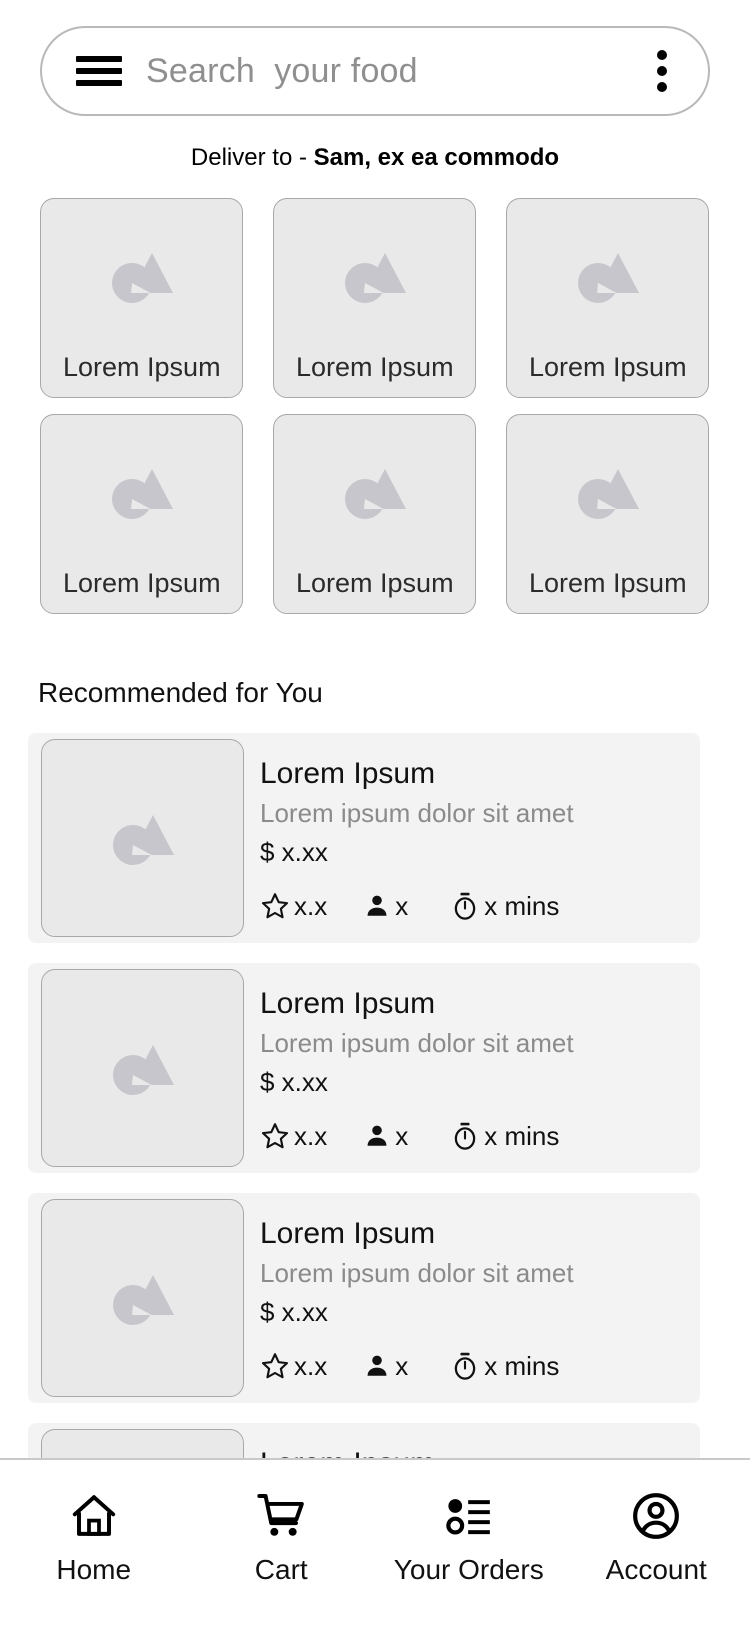  I want to click on nav-item-account: Account, so click(656, 1537).